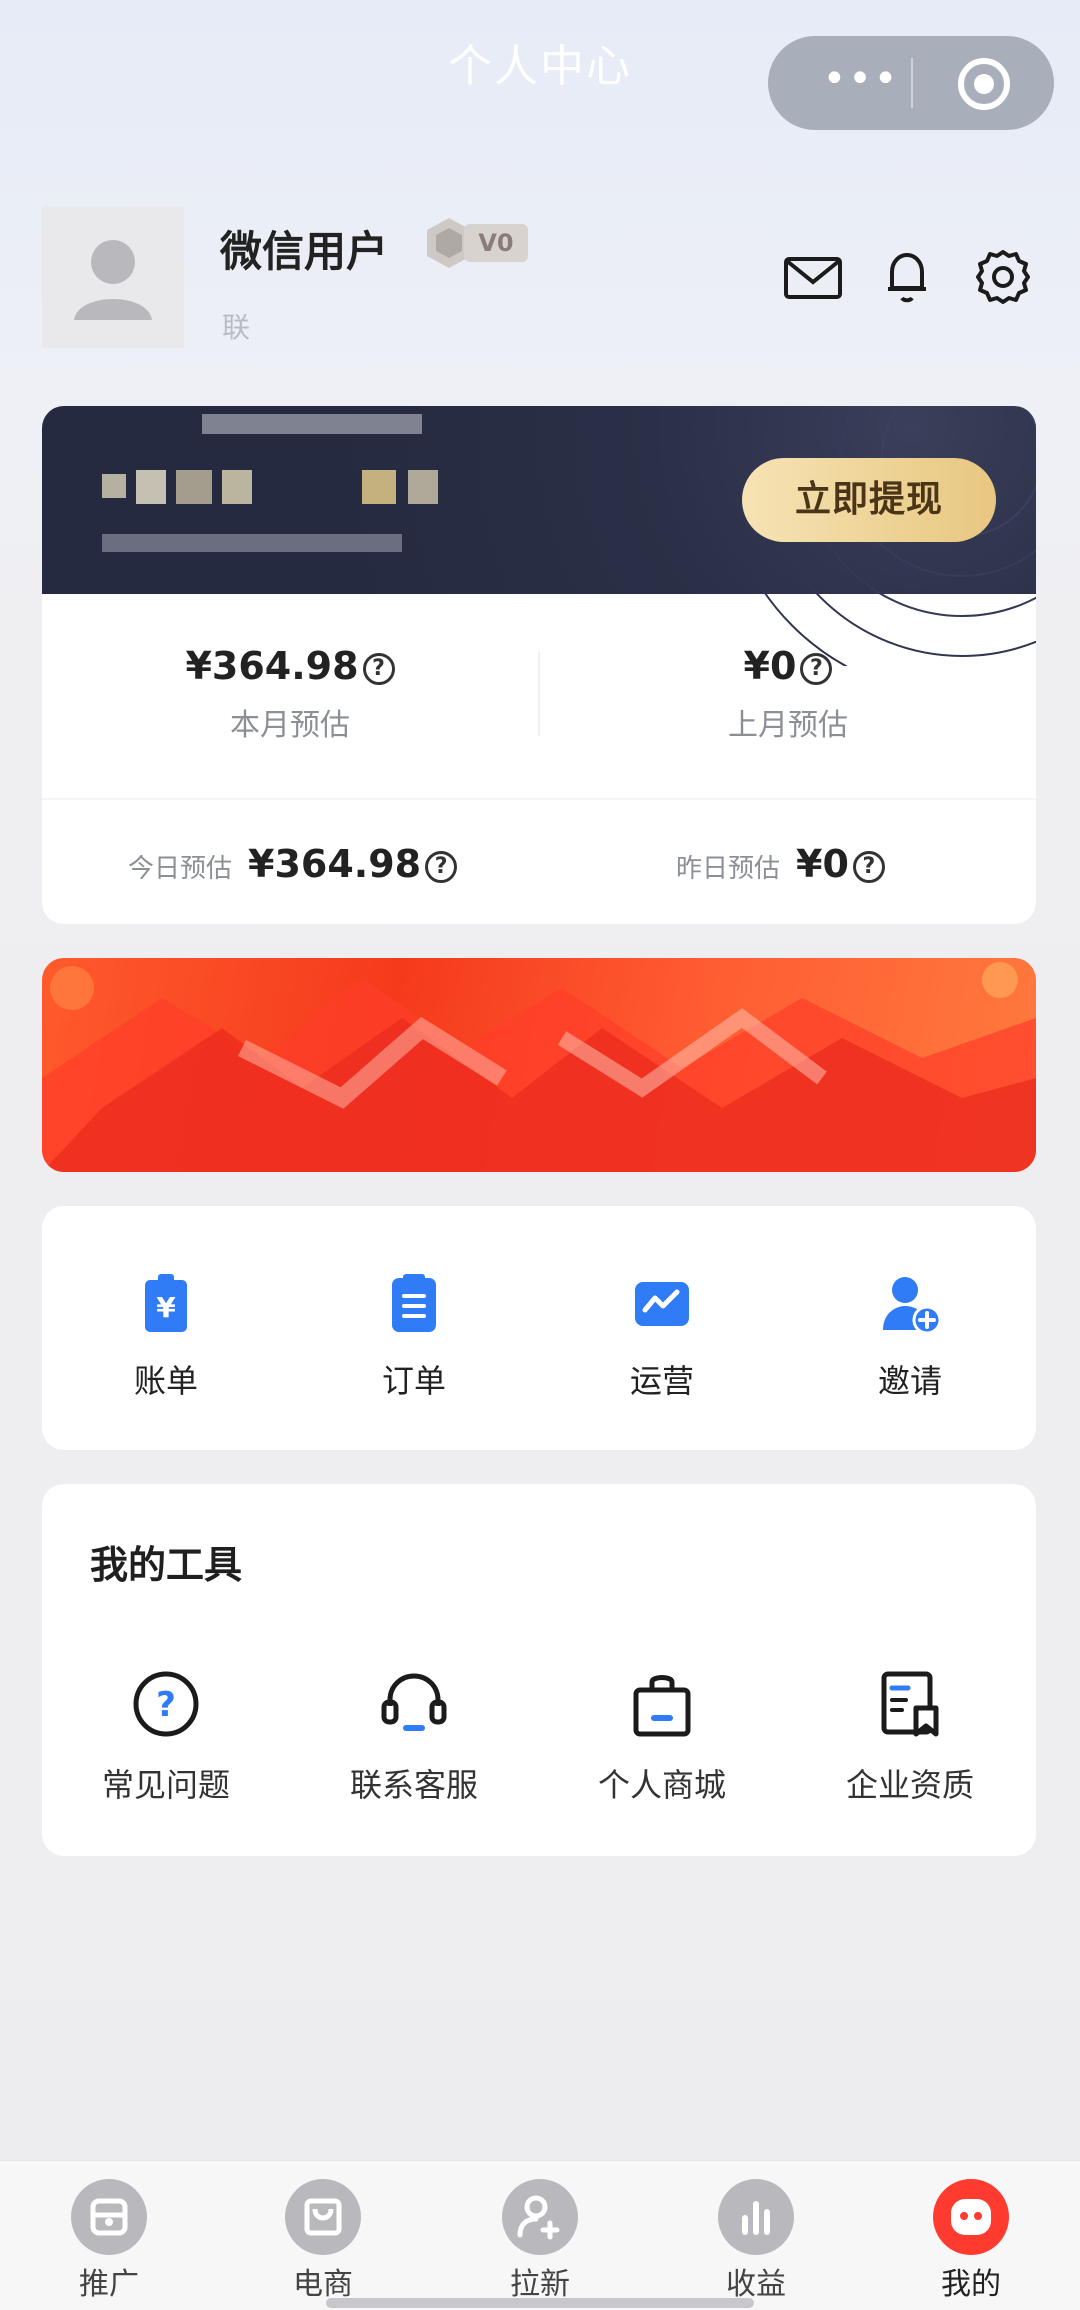 The width and height of the screenshot is (1080, 2310). I want to click on earnings-chart-icon, so click(756, 2217).